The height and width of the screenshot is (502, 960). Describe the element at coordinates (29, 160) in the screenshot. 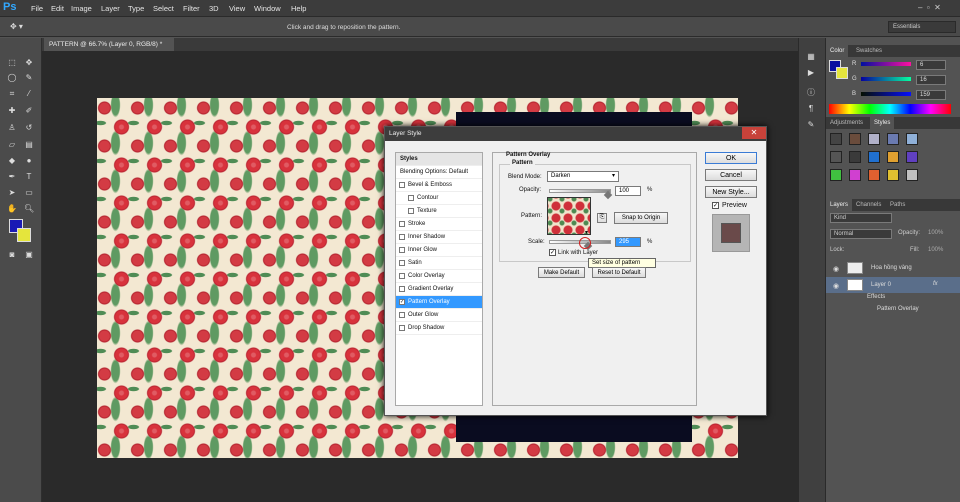

I see `dodge-tool-icon: ●` at that location.